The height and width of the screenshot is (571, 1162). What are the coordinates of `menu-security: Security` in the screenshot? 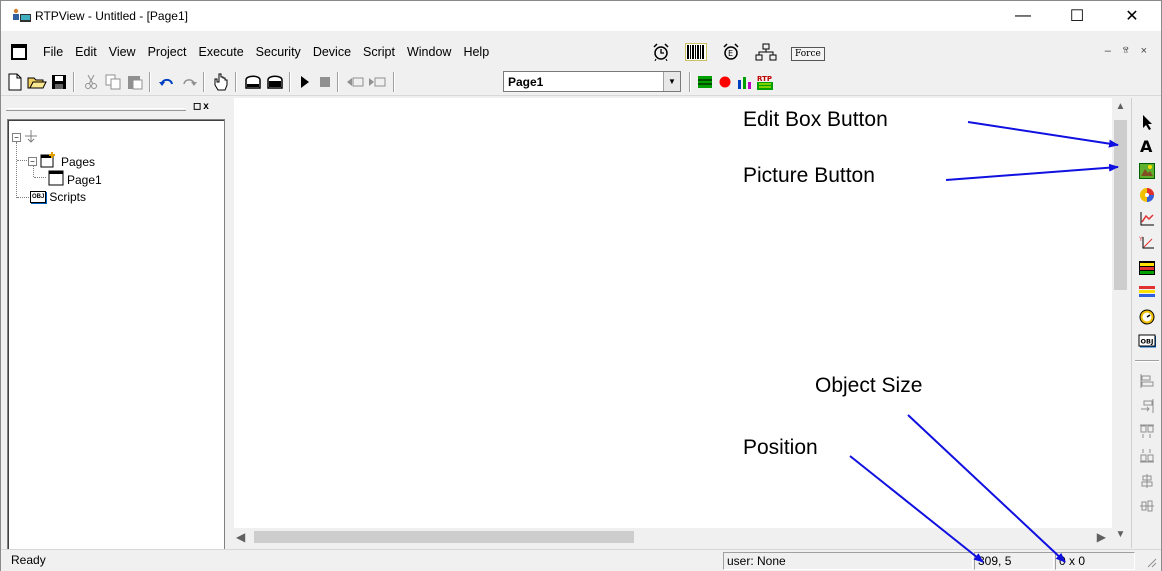 It's located at (278, 52).